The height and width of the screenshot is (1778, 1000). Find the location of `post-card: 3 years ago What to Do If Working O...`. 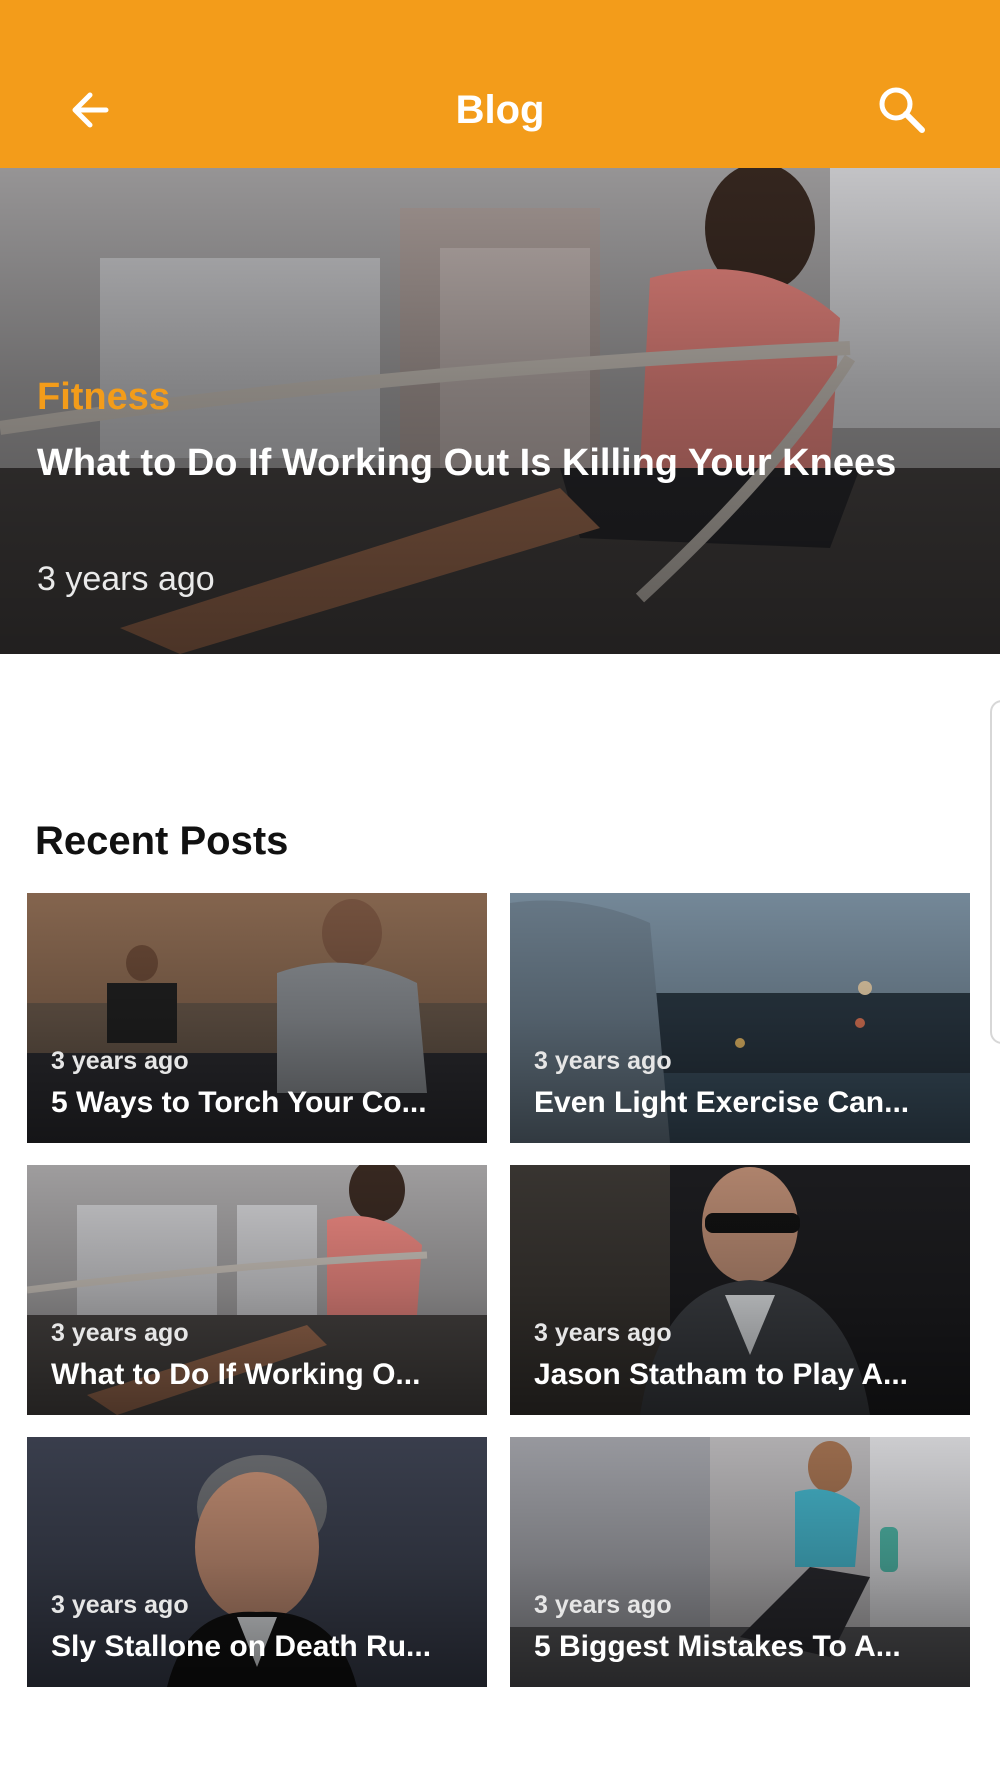

post-card: 3 years ago What to Do If Working O... is located at coordinates (257, 1290).